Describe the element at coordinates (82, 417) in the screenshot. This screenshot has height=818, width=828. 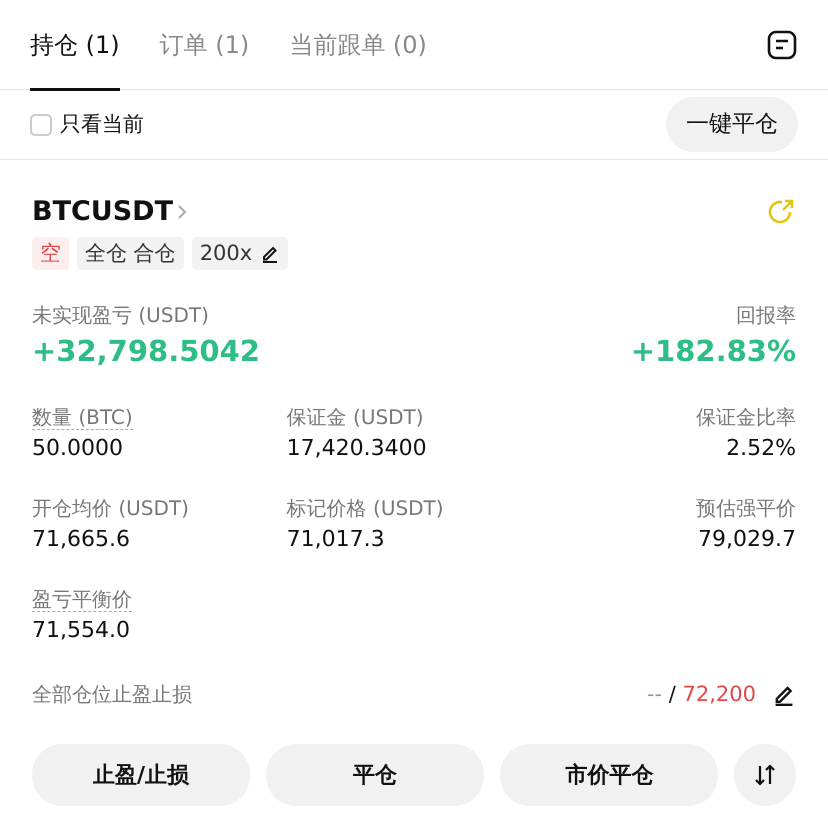
I see `field-label: 数量 (BTC)` at that location.